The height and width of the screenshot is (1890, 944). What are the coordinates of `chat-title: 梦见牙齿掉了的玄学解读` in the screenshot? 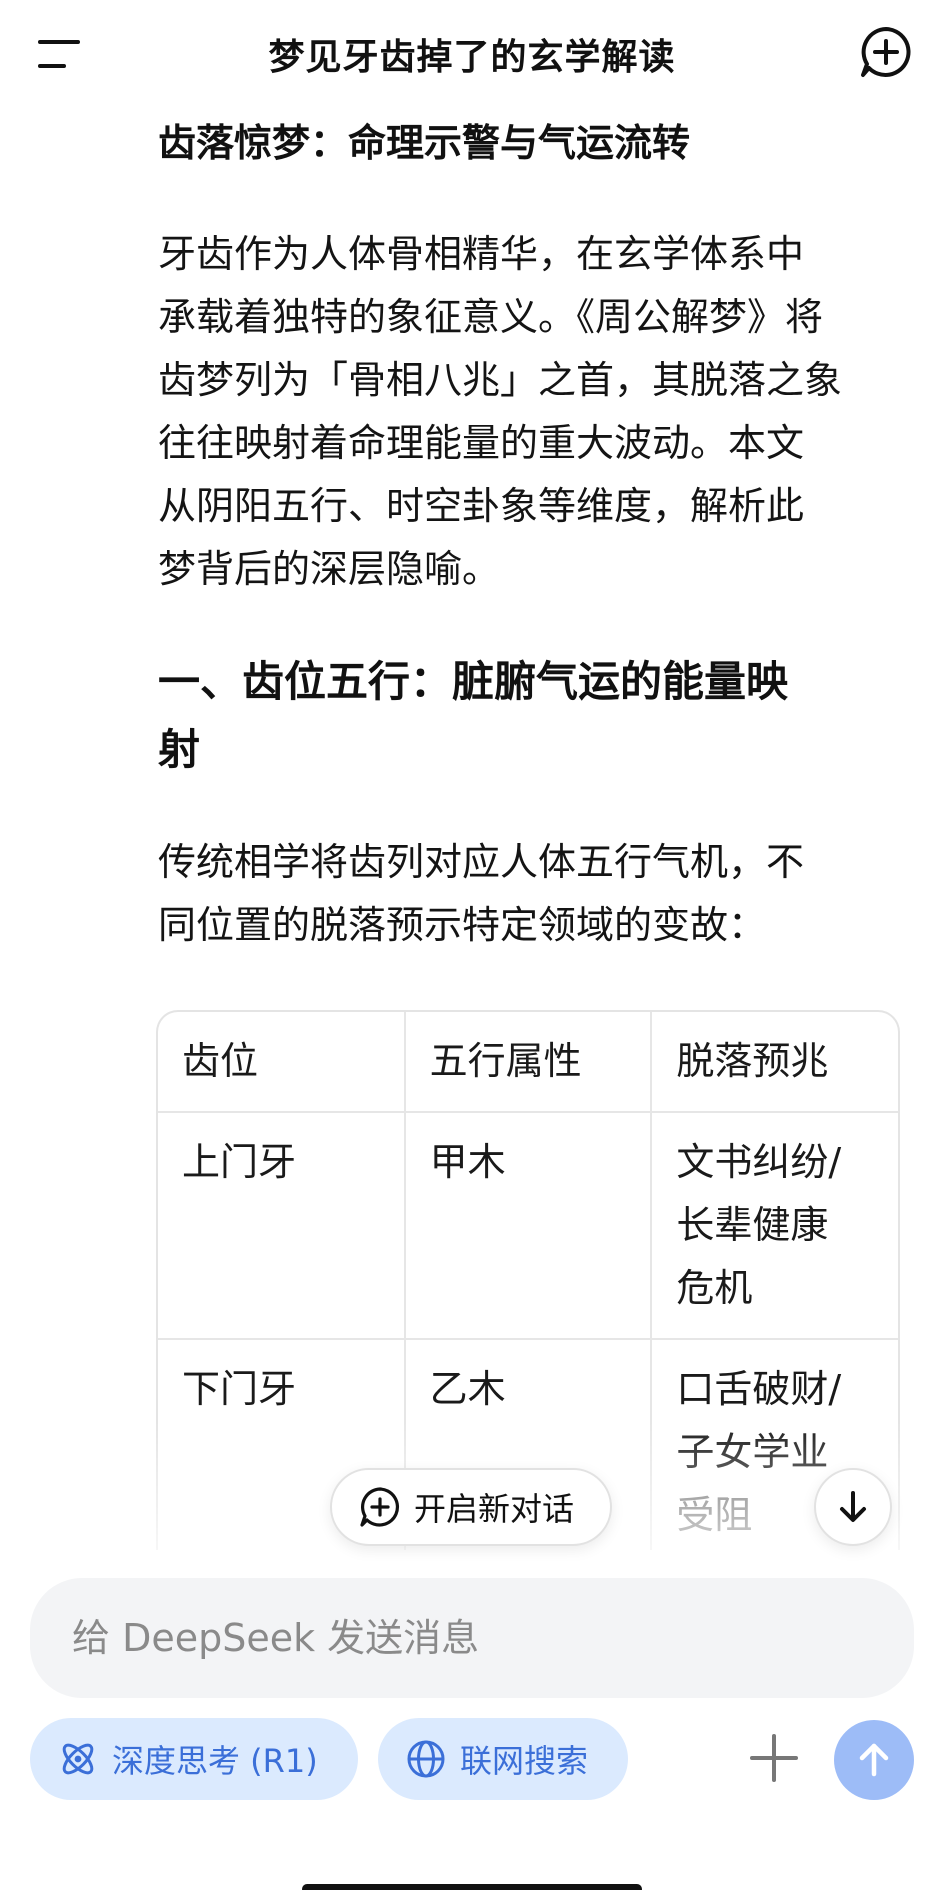 It's located at (472, 57).